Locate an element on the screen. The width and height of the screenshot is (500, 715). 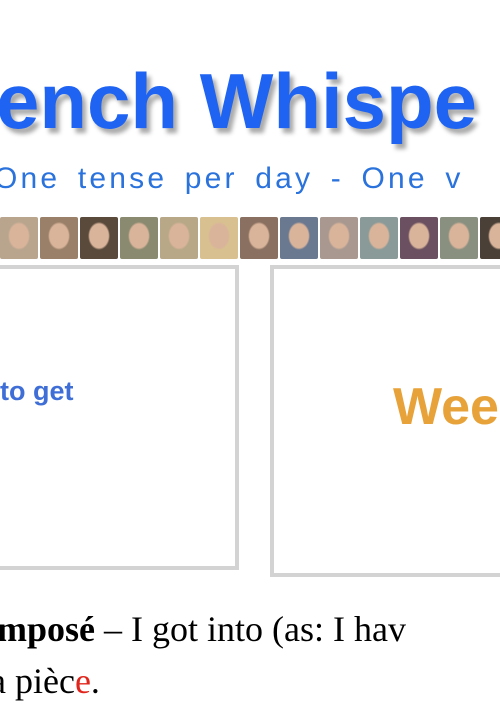
site-subtitle: One tense per day - One v is located at coordinates (232, 178).